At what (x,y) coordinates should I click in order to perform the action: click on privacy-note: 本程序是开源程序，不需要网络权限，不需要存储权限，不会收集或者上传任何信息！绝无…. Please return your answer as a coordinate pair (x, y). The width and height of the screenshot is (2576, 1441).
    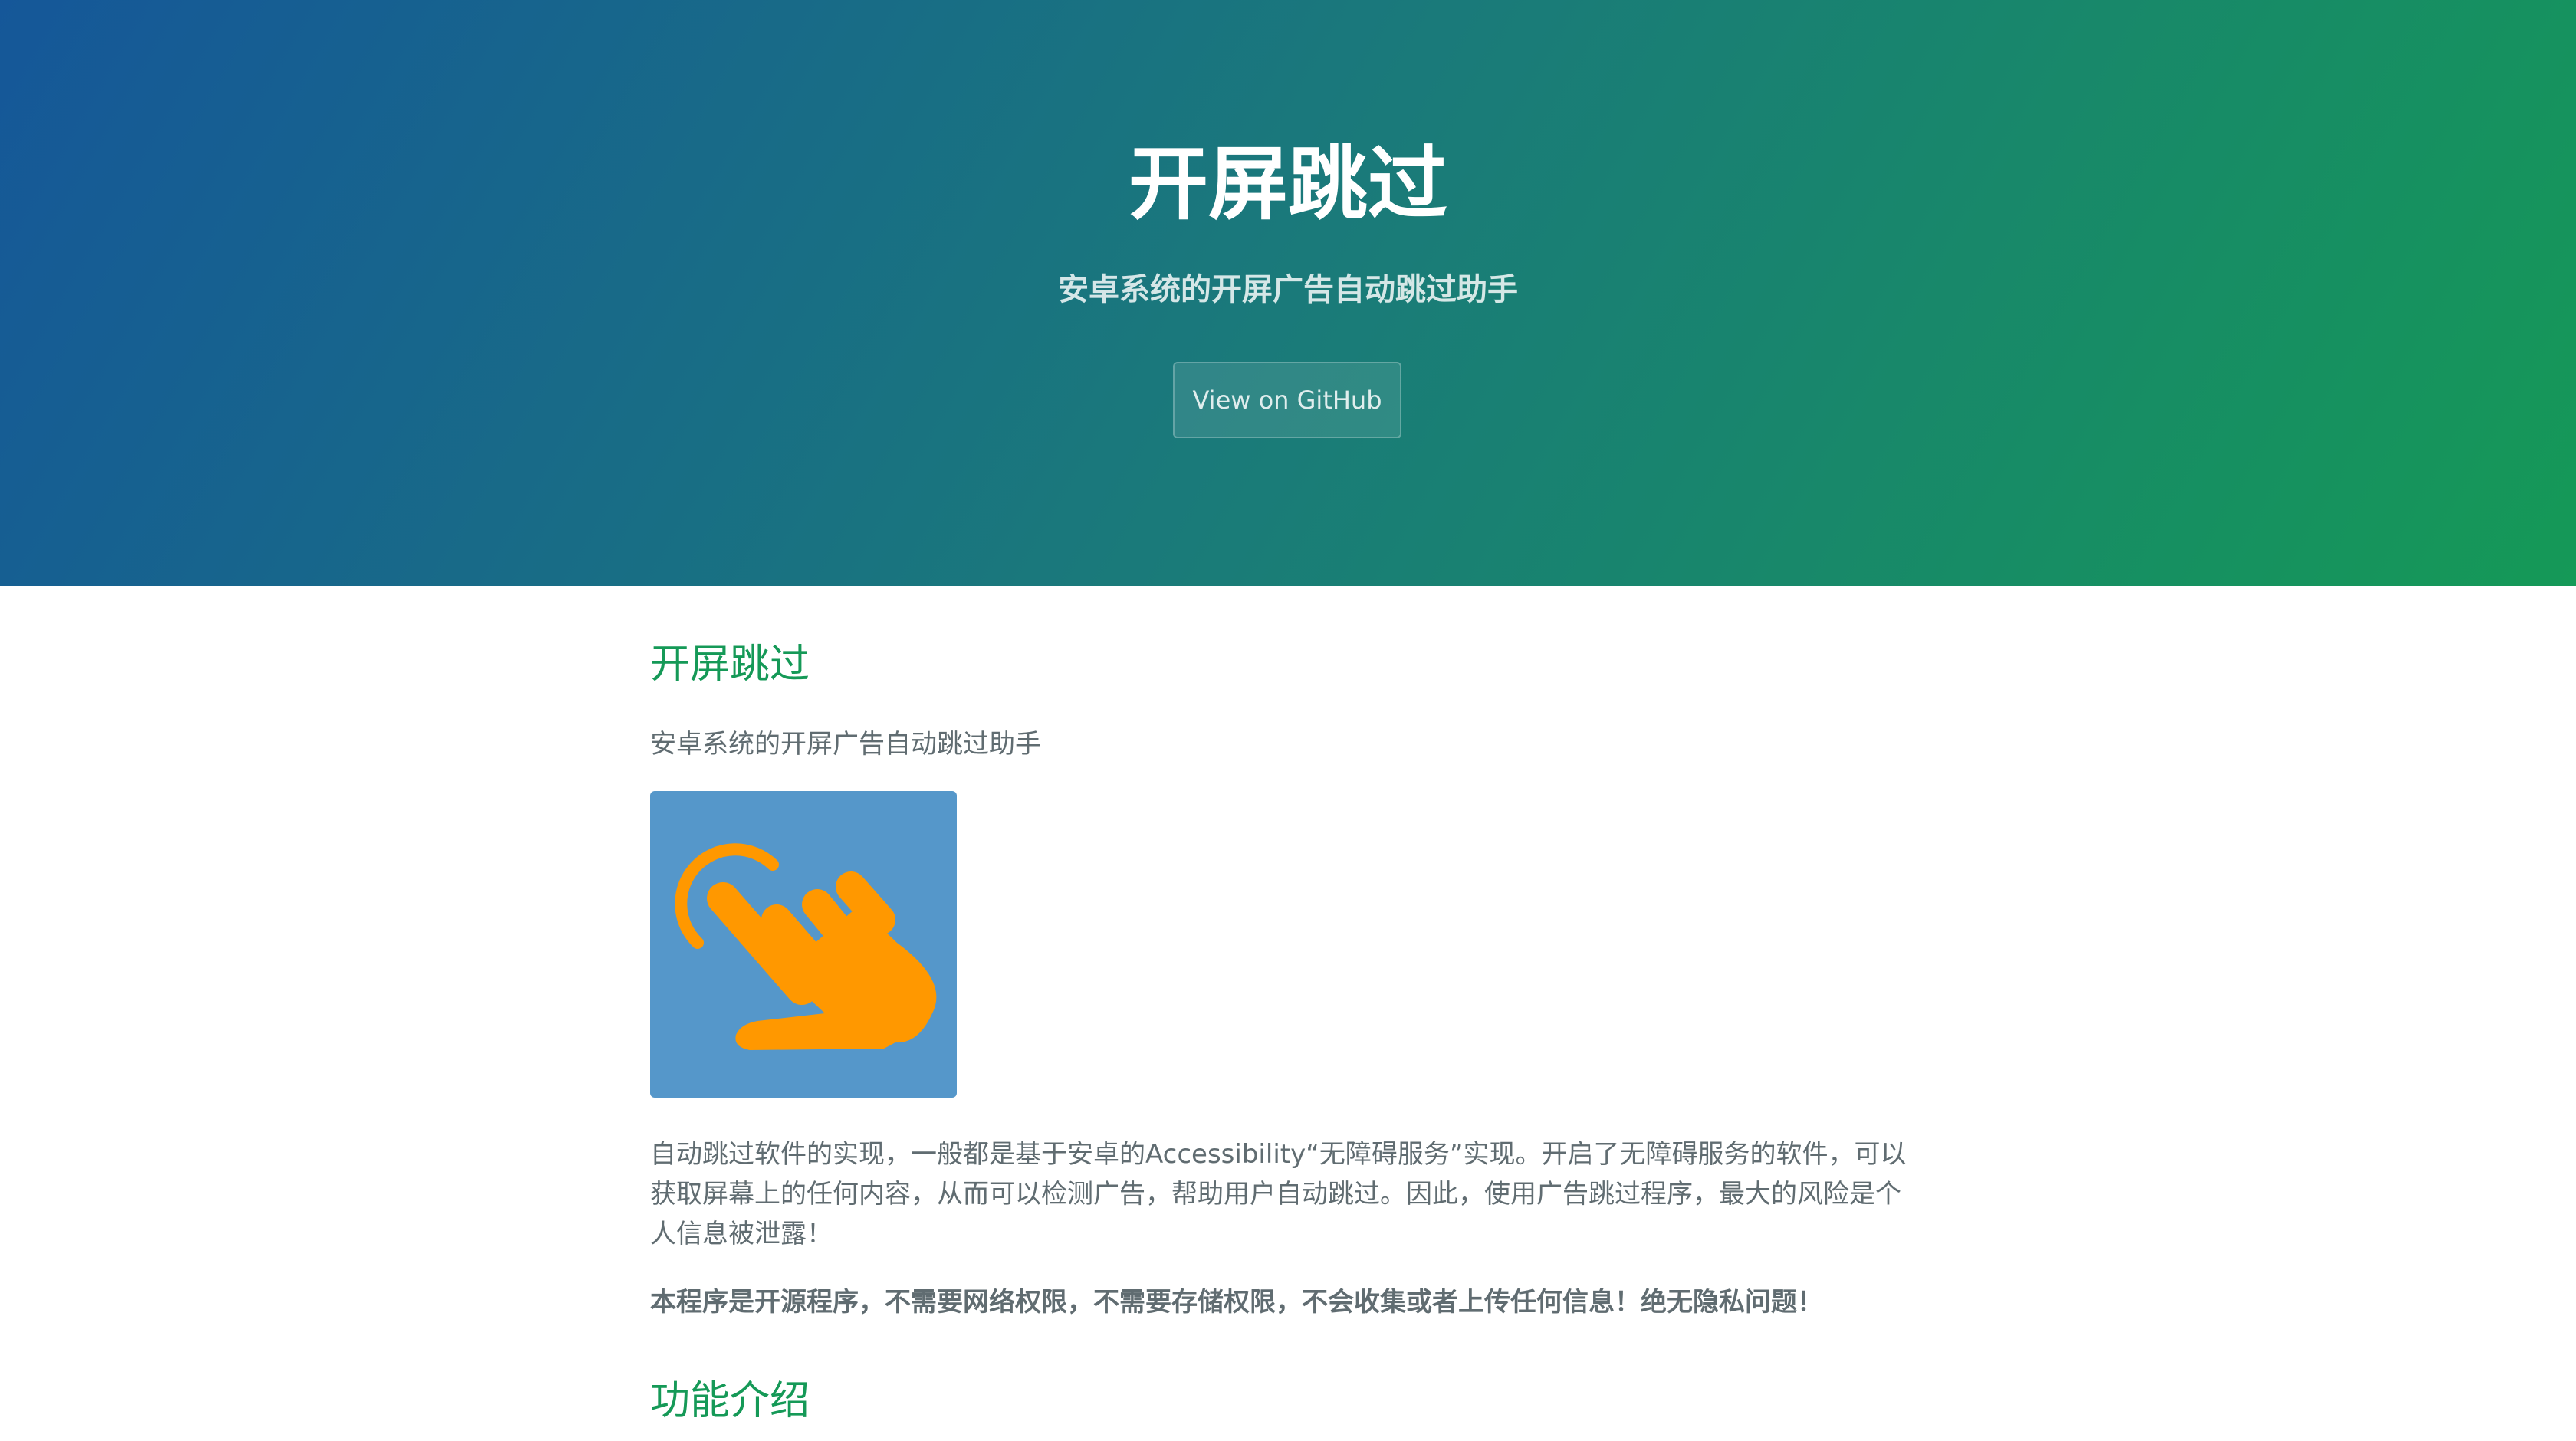
    Looking at the image, I should click on (1236, 1302).